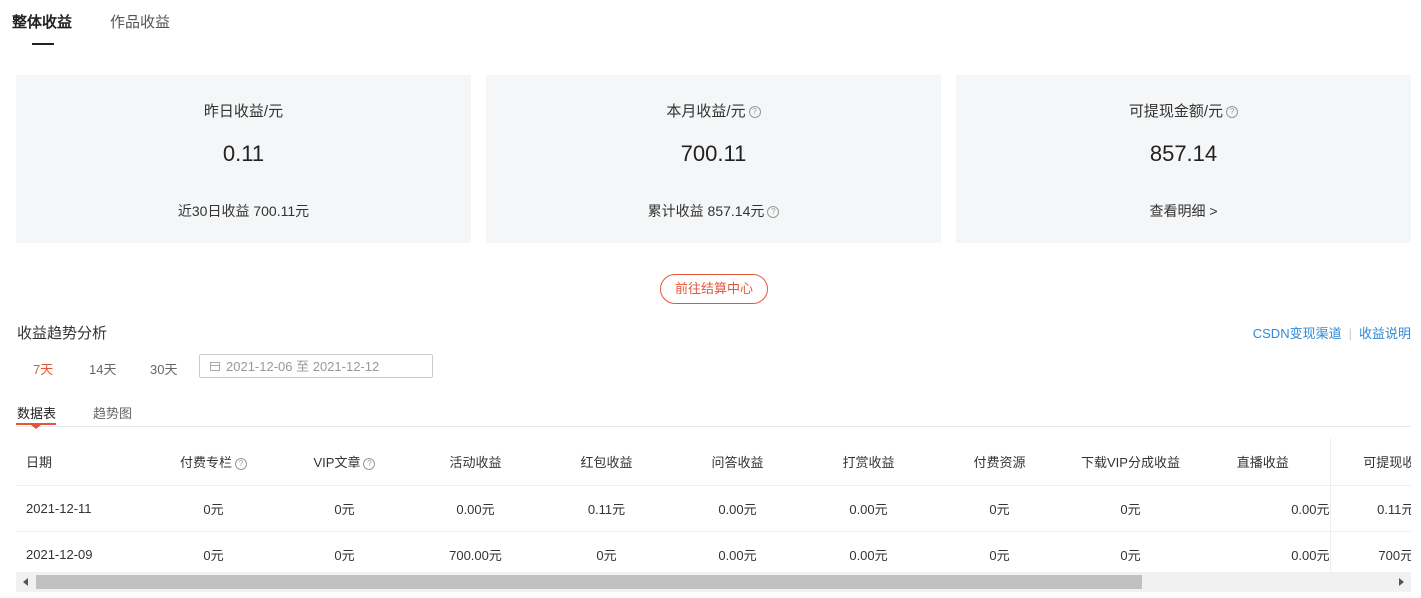  I want to click on scroll-left-icon, so click(25, 582).